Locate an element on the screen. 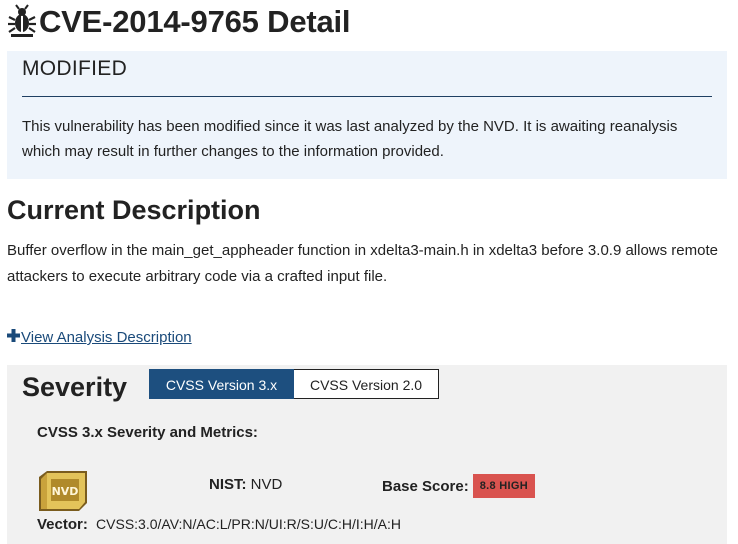 The height and width of the screenshot is (544, 738). nvd-logo: NVD is located at coordinates (63, 491).